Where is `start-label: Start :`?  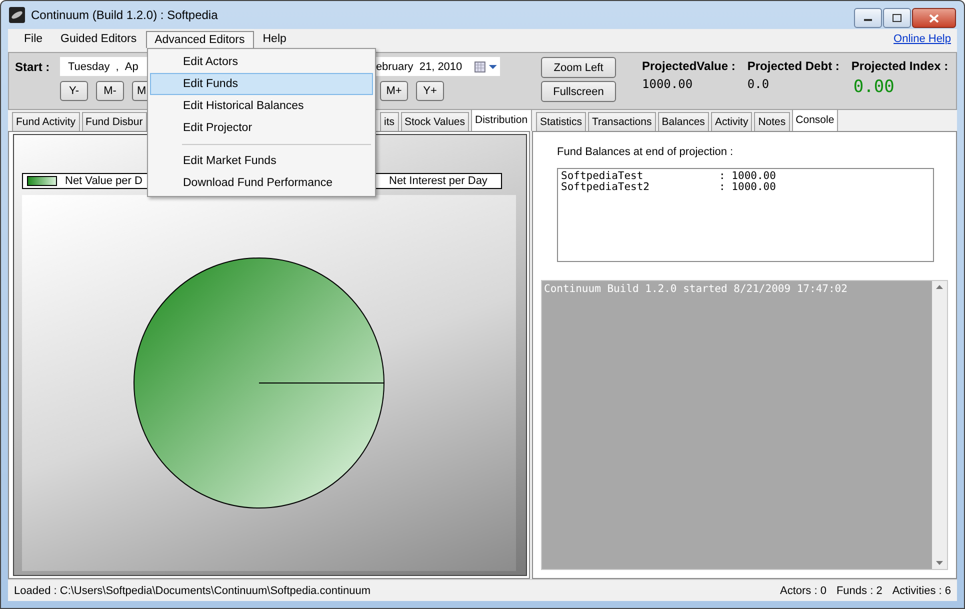 start-label: Start : is located at coordinates (33, 67).